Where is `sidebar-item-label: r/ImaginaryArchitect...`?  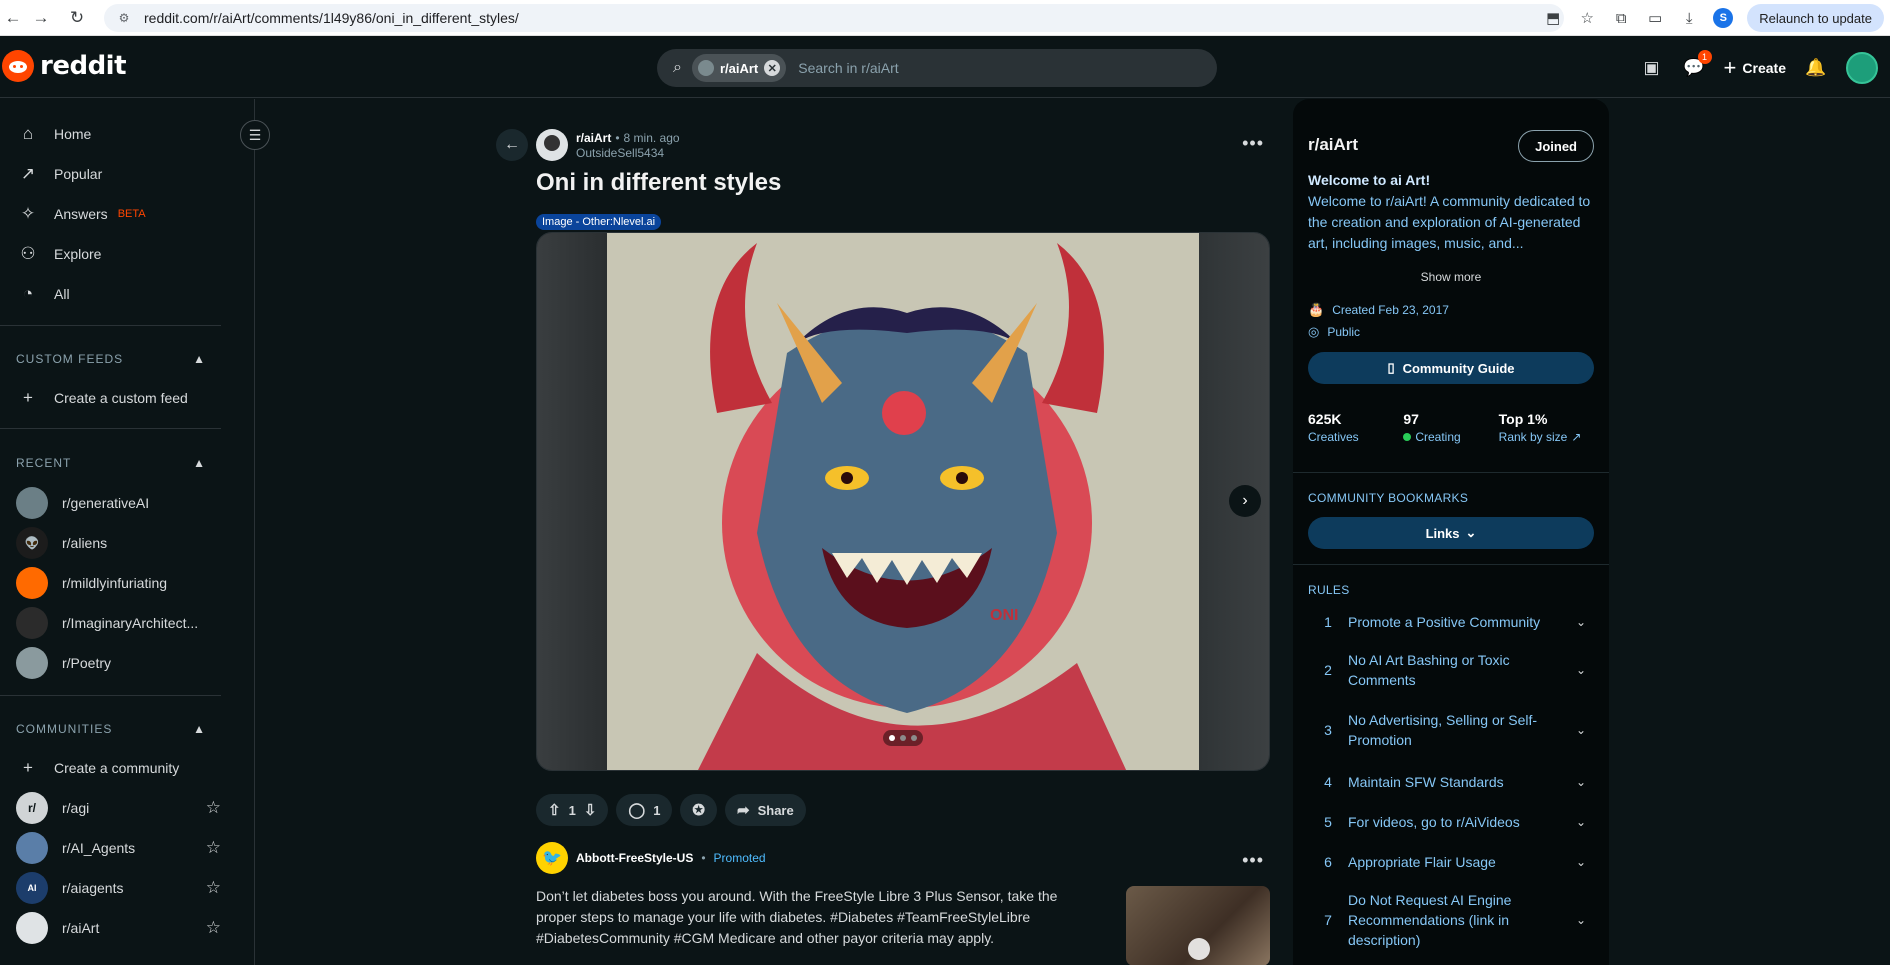 sidebar-item-label: r/ImaginaryArchitect... is located at coordinates (130, 623).